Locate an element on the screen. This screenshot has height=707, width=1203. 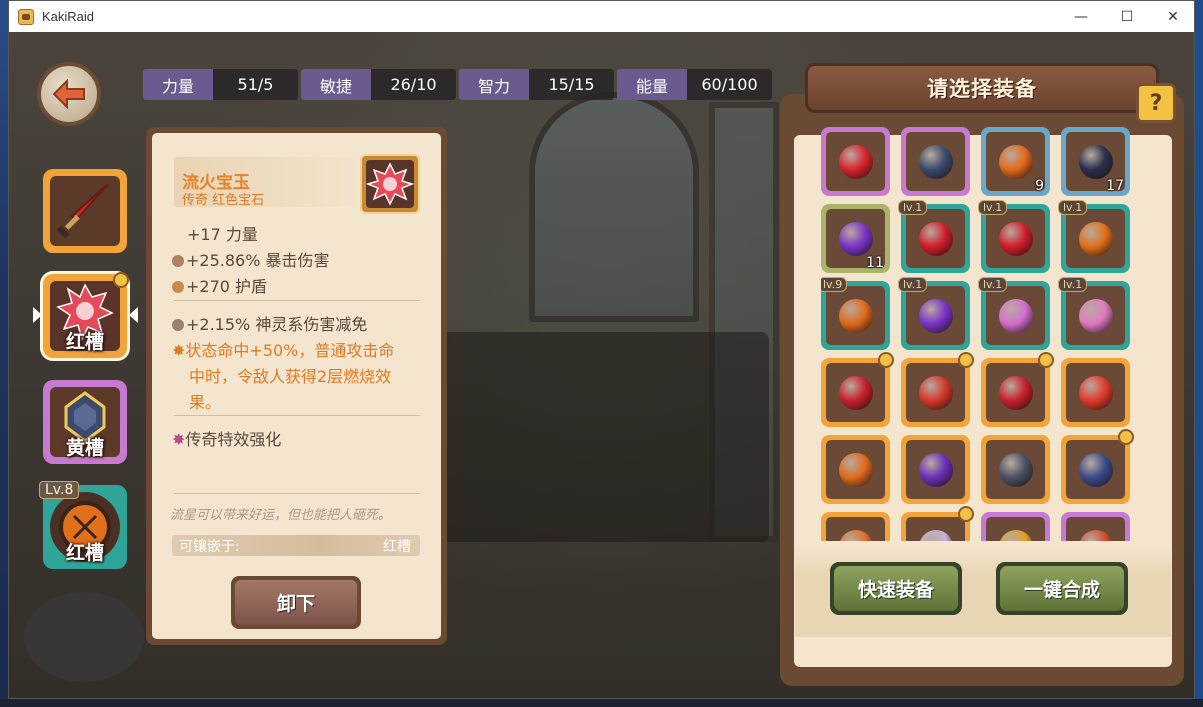
stat-strength: 力量 51/5 is located at coordinates (220, 84).